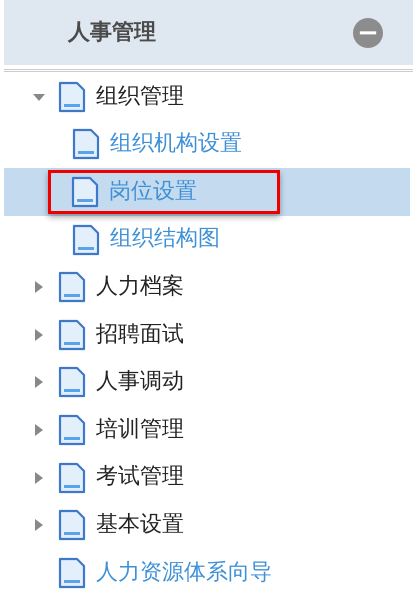 The image size is (417, 600). What do you see at coordinates (207, 430) in the screenshot?
I see `tree-row: 培训管理` at bounding box center [207, 430].